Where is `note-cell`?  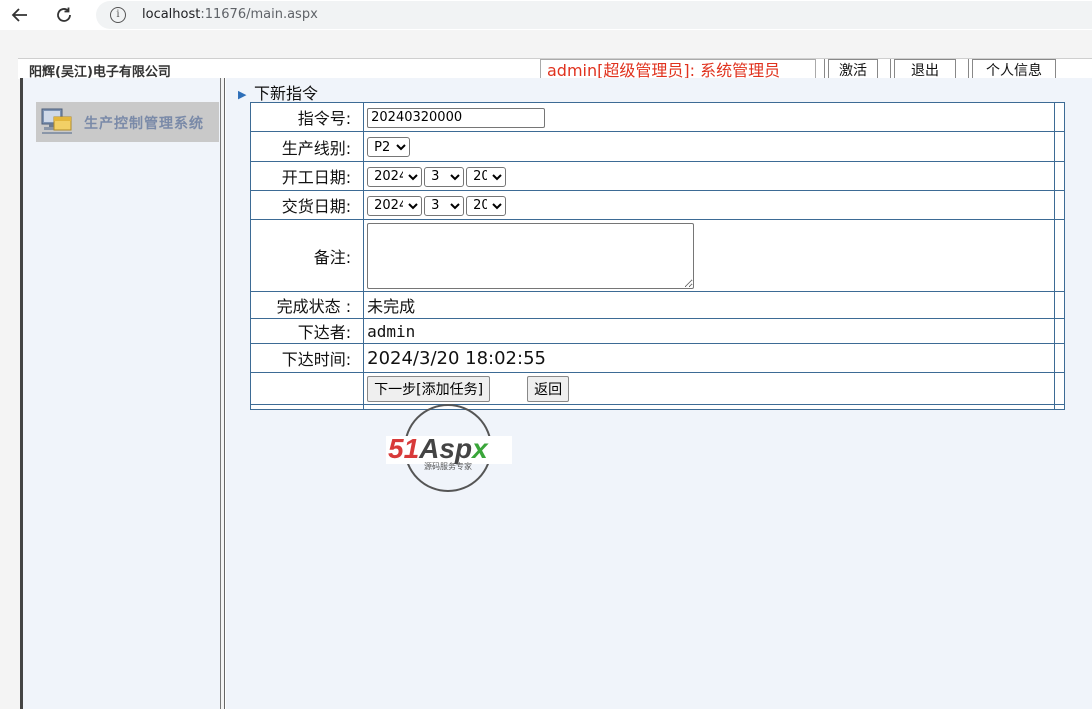
note-cell is located at coordinates (709, 255).